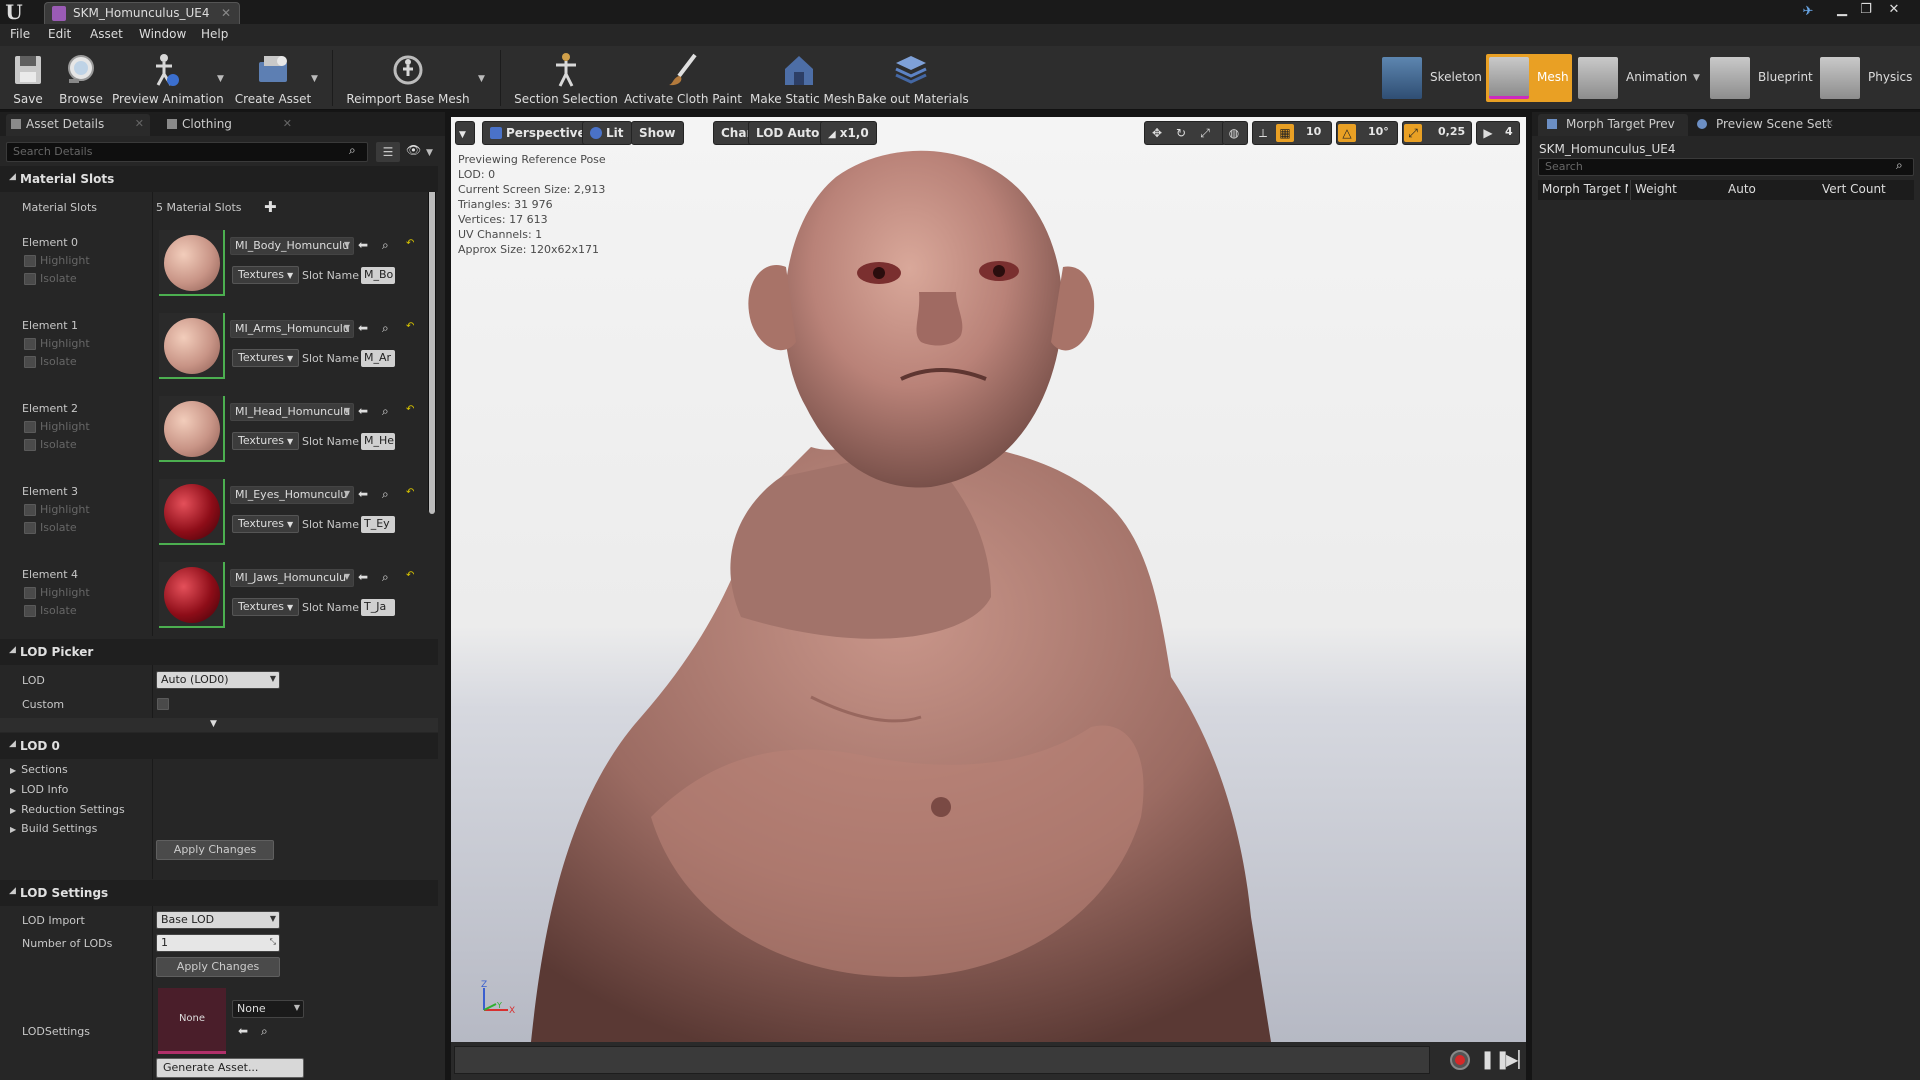 This screenshot has height=1080, width=1920. I want to click on menu-asset: Asset, so click(106, 34).